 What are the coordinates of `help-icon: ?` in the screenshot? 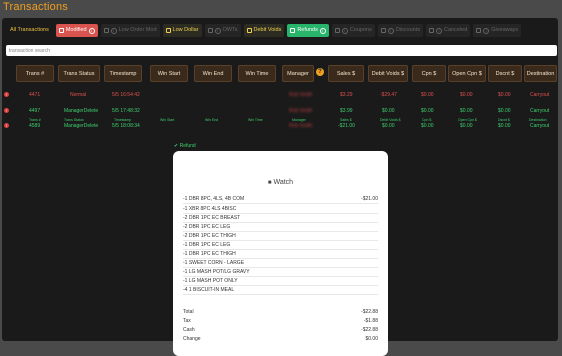 It's located at (320, 72).